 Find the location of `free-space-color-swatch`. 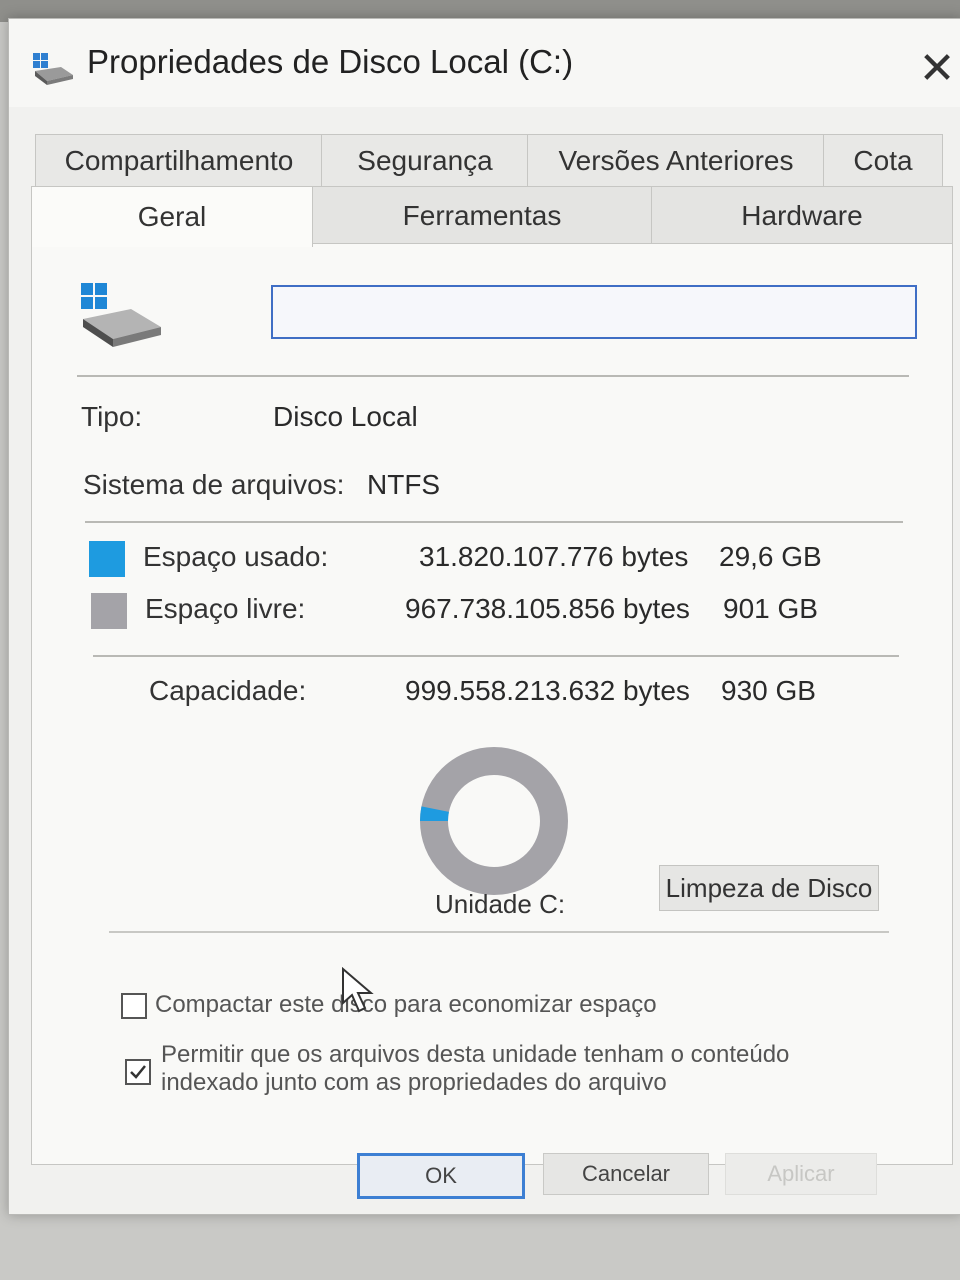

free-space-color-swatch is located at coordinates (109, 611).